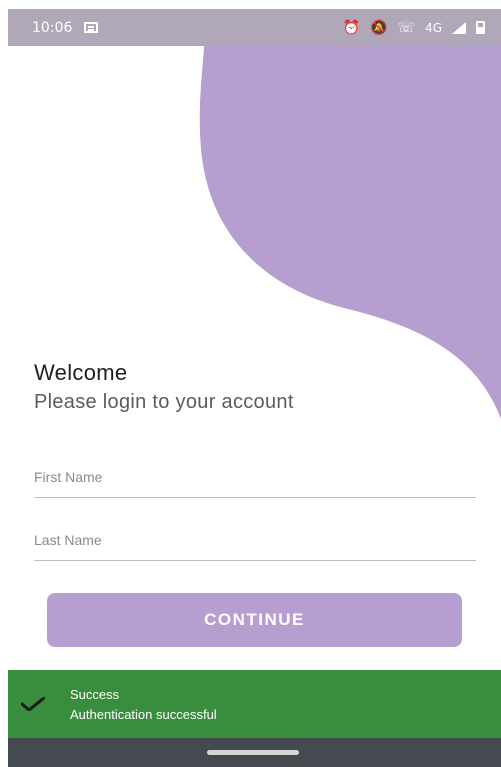 The height and width of the screenshot is (767, 501). What do you see at coordinates (351, 27) in the screenshot?
I see `alarm-icon: ⏰` at bounding box center [351, 27].